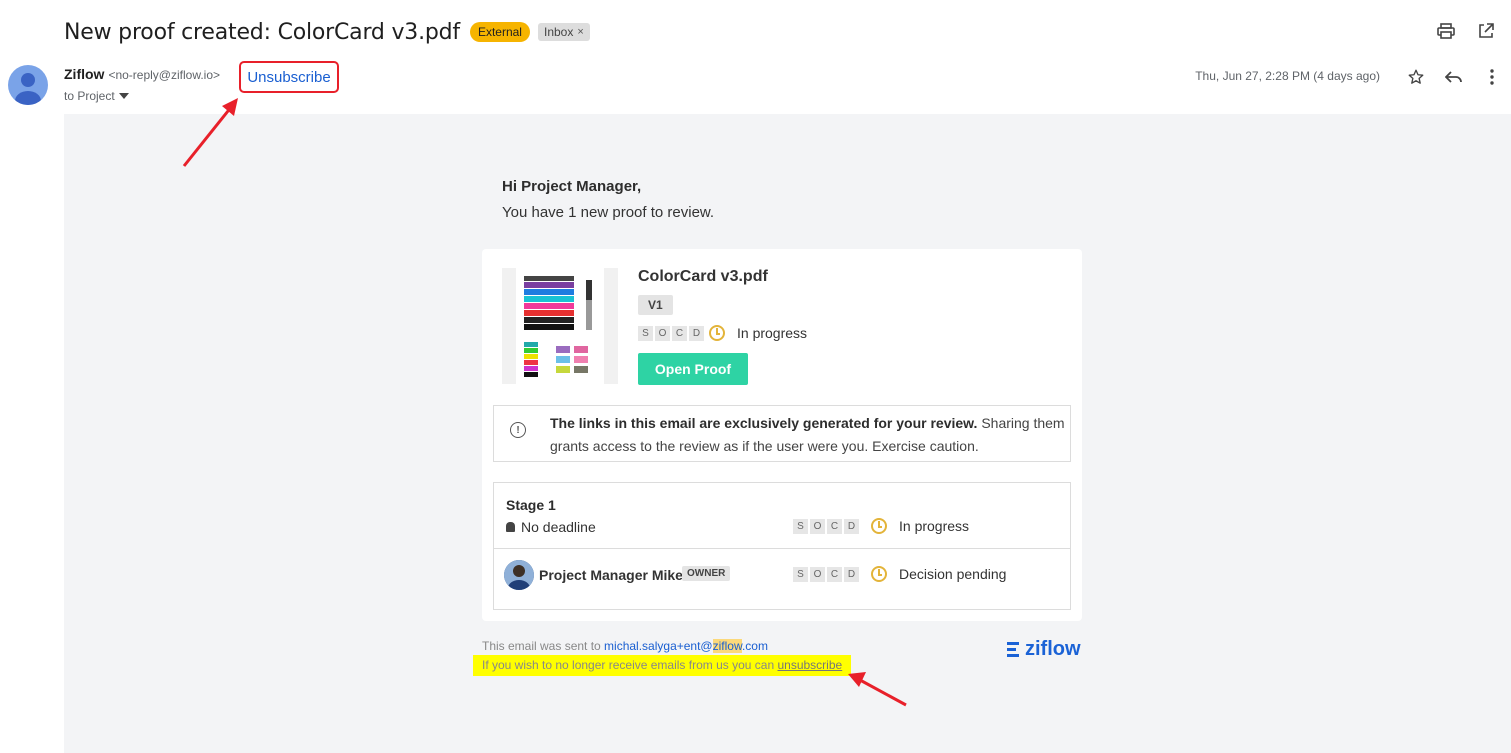 This screenshot has height=753, width=1511. Describe the element at coordinates (558, 32) in the screenshot. I see `label-inbox-text: Inbox` at that location.